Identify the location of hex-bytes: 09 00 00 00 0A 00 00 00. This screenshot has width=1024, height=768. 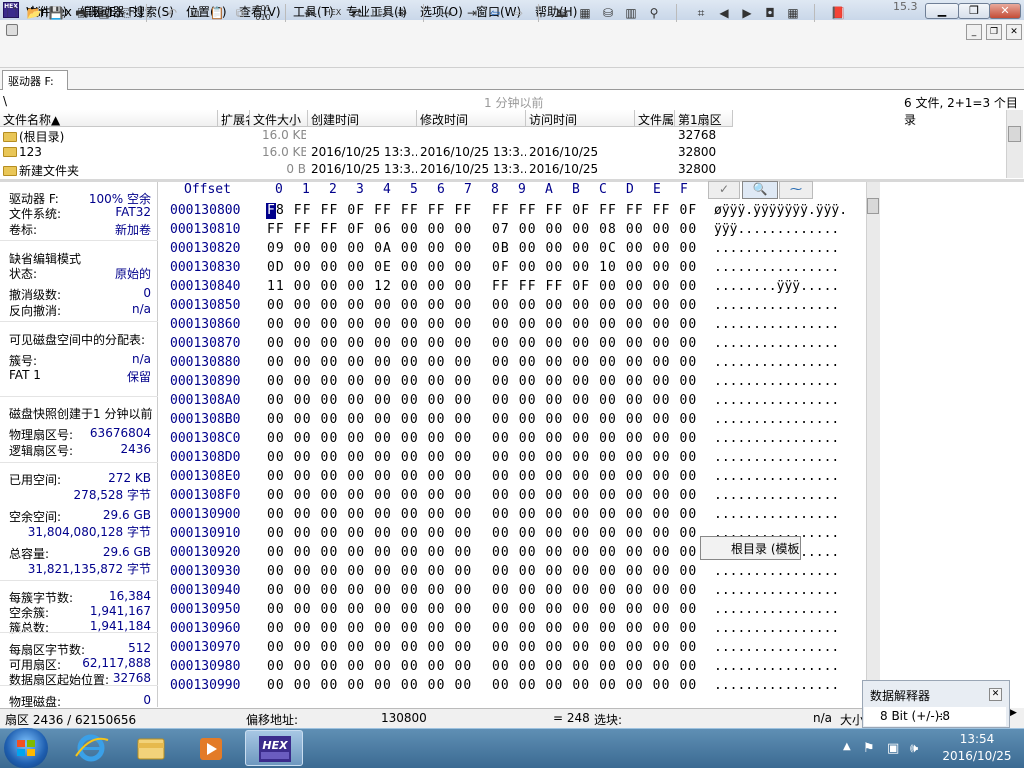
(373, 248).